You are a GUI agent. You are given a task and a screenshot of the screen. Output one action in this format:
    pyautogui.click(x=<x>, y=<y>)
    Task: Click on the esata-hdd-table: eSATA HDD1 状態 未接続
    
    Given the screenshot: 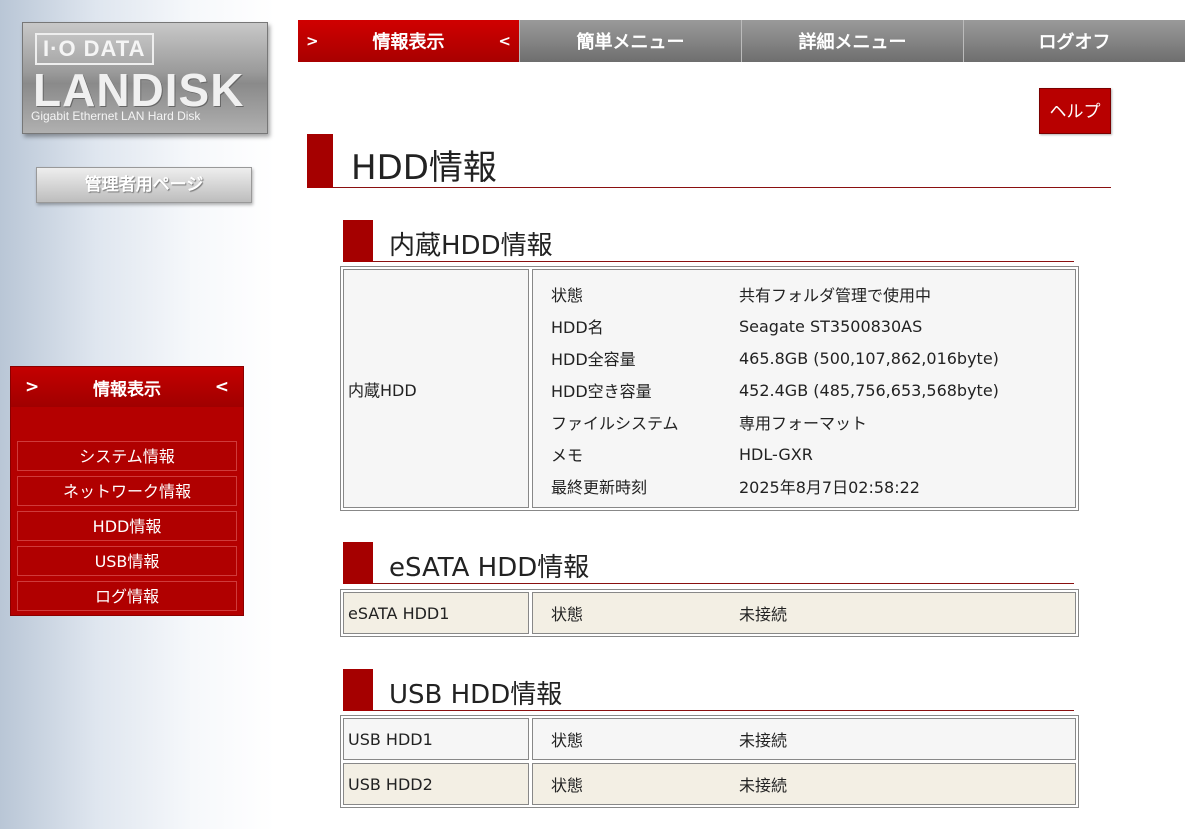 What is the action you would take?
    pyautogui.click(x=709, y=613)
    